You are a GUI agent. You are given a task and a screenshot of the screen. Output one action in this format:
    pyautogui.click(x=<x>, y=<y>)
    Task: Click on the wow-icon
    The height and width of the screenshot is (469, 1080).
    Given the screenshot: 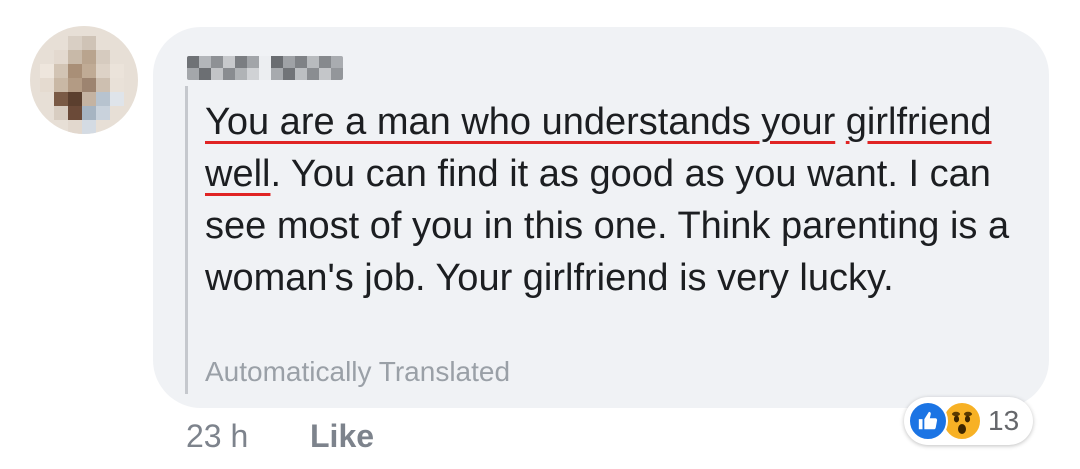 What is the action you would take?
    pyautogui.click(x=962, y=421)
    